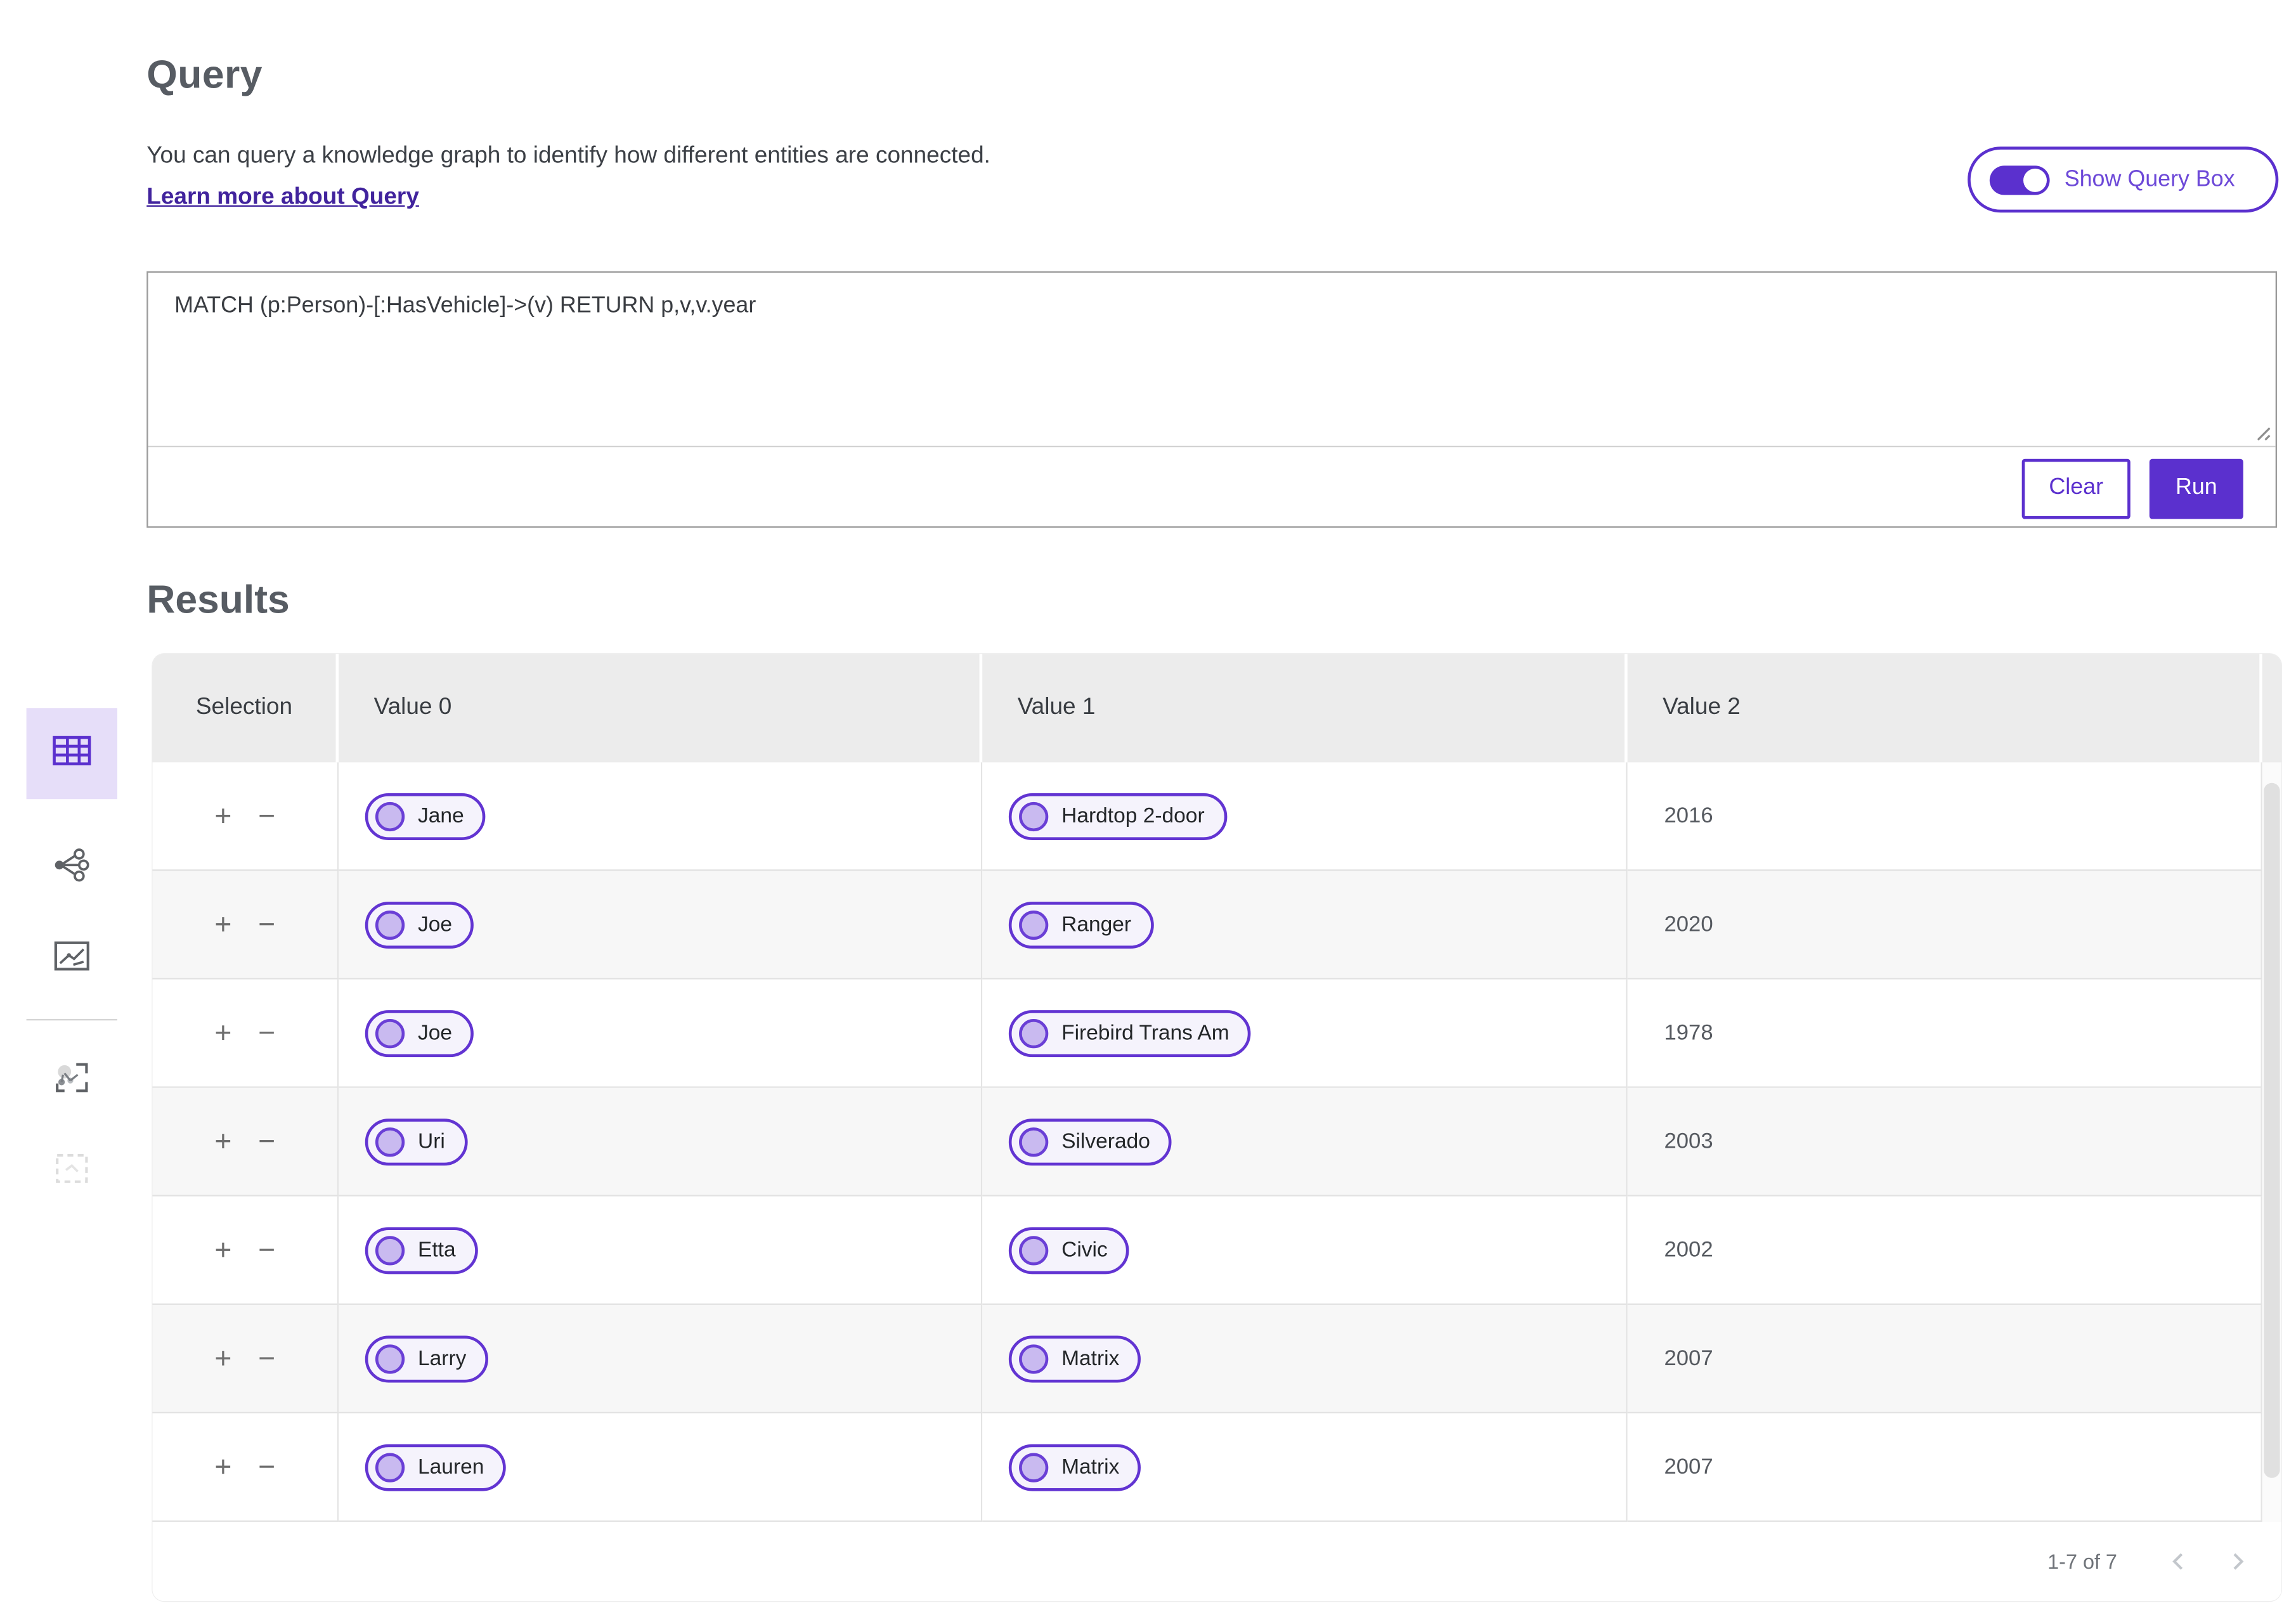 The image size is (2296, 1615). Describe the element at coordinates (218, 600) in the screenshot. I see `results-title: Results` at that location.